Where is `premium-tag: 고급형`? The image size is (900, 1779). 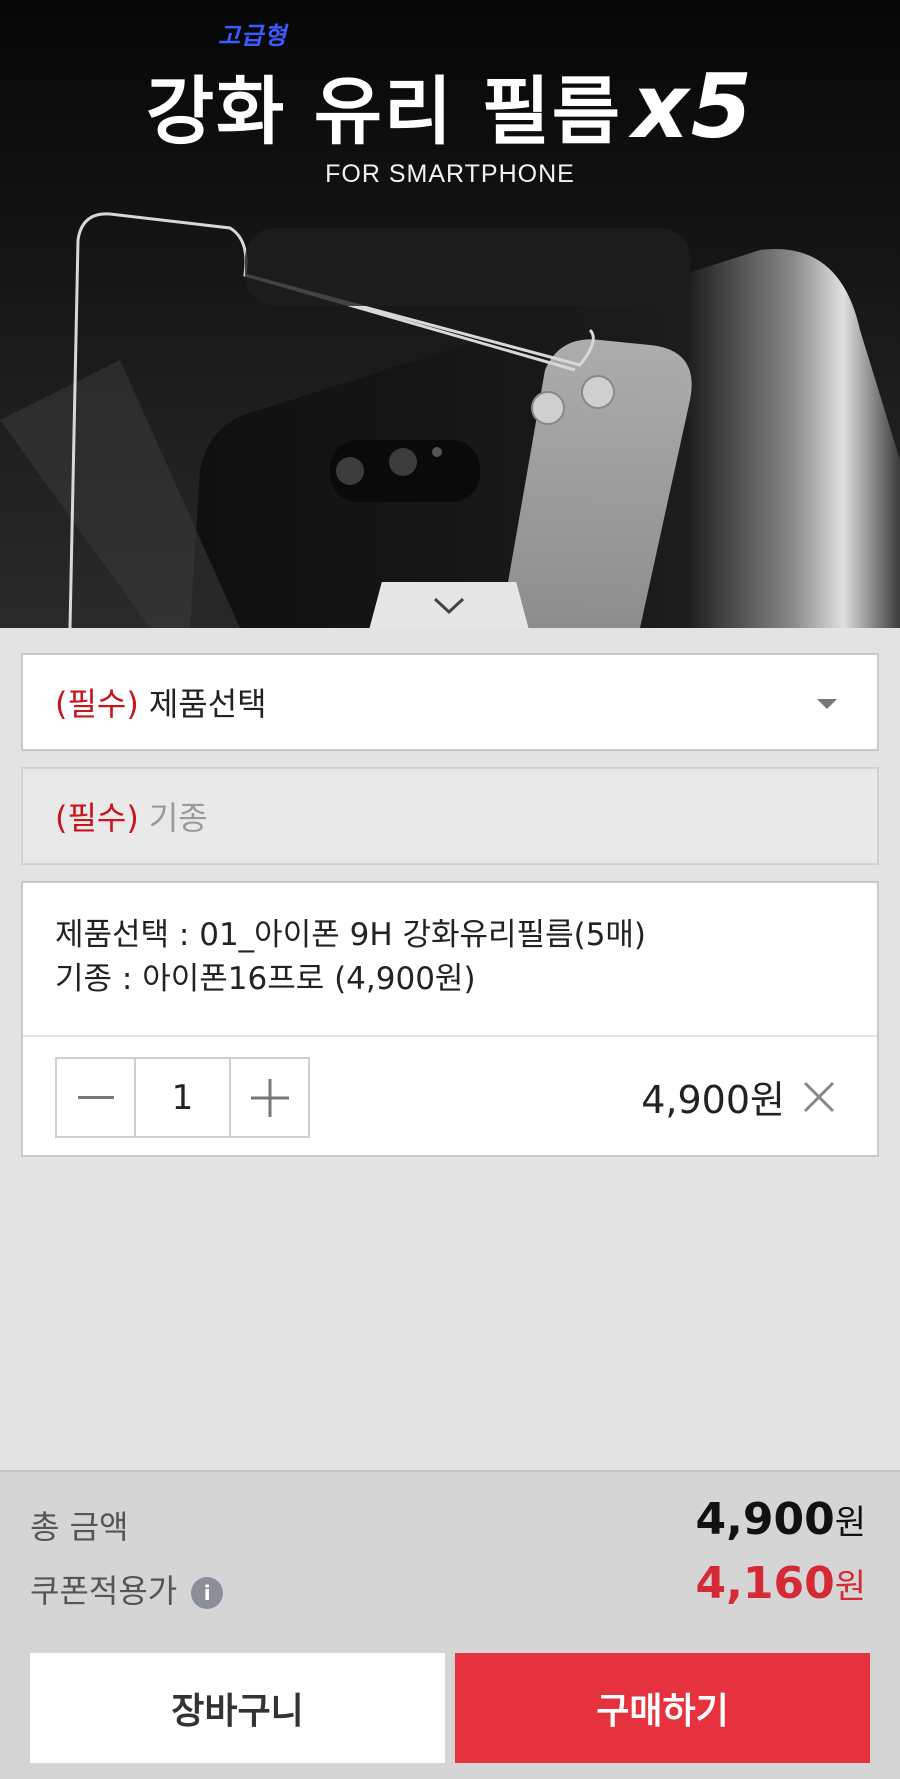 premium-tag: 고급형 is located at coordinates (253, 36).